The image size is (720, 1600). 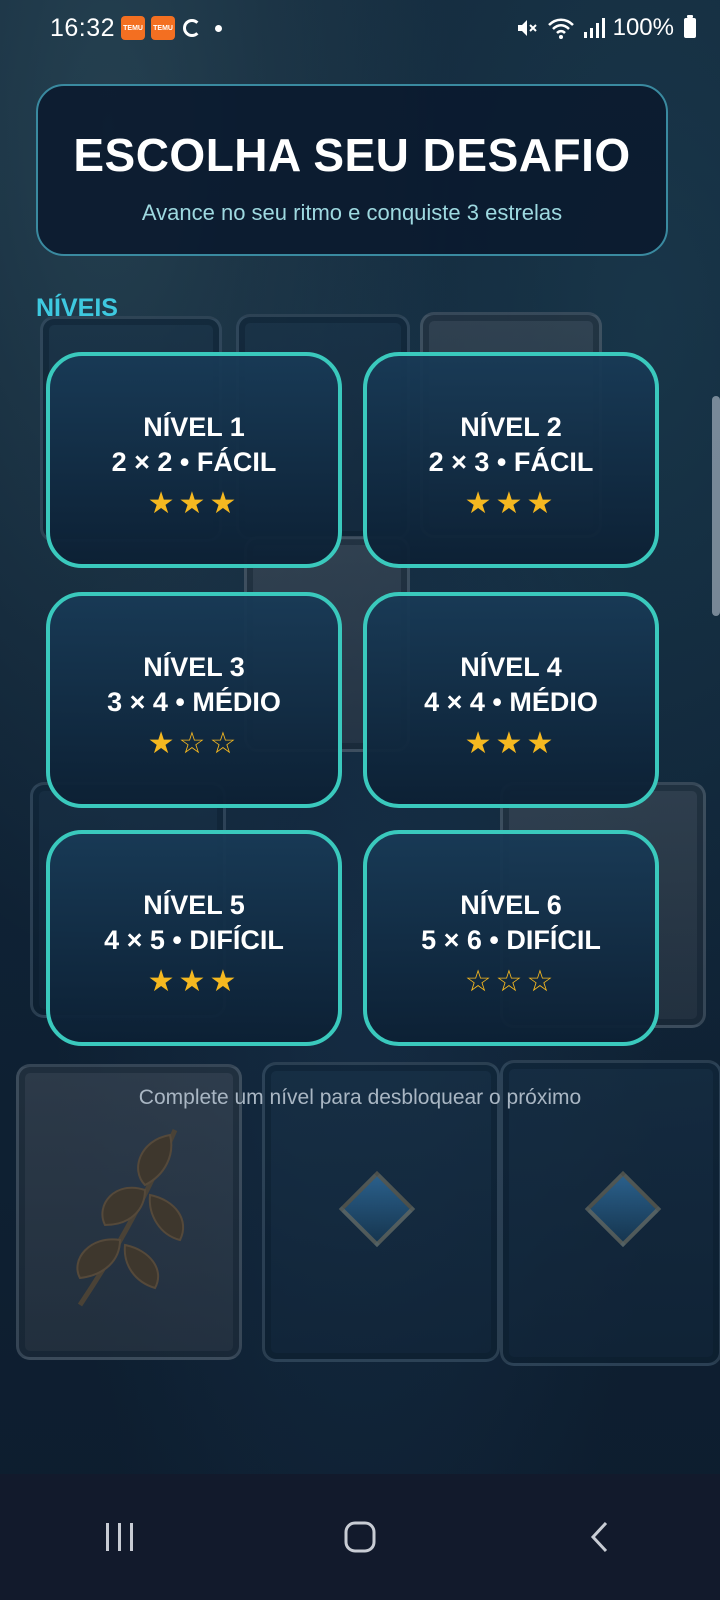 I want to click on mute-icon, so click(x=527, y=28).